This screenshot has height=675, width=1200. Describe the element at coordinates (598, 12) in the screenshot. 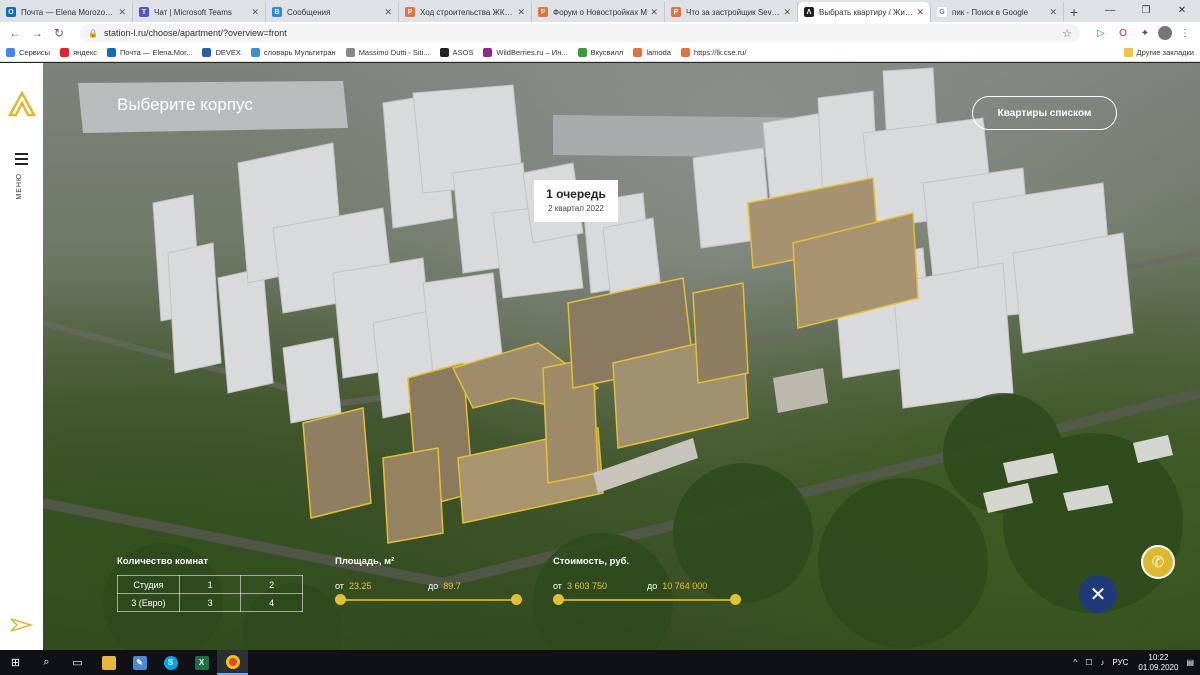

I see `browser-tab: Р Форум о Новостройках М ✕` at that location.